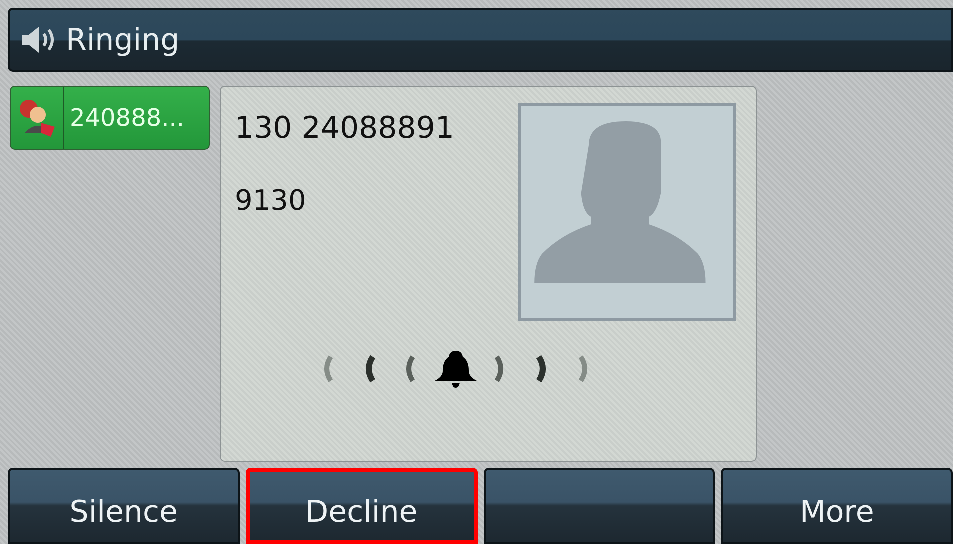 This screenshot has width=953, height=544. What do you see at coordinates (271, 200) in the screenshot?
I see `line-number: 9130` at bounding box center [271, 200].